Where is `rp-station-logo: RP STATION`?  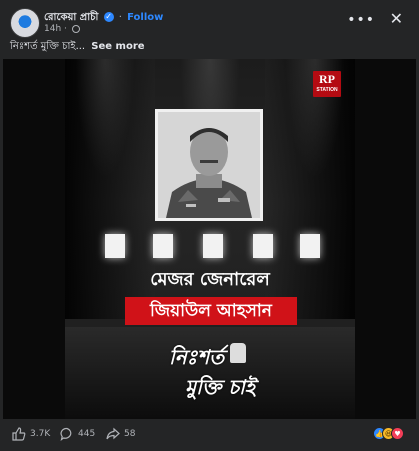 rp-station-logo: RP STATION is located at coordinates (327, 84).